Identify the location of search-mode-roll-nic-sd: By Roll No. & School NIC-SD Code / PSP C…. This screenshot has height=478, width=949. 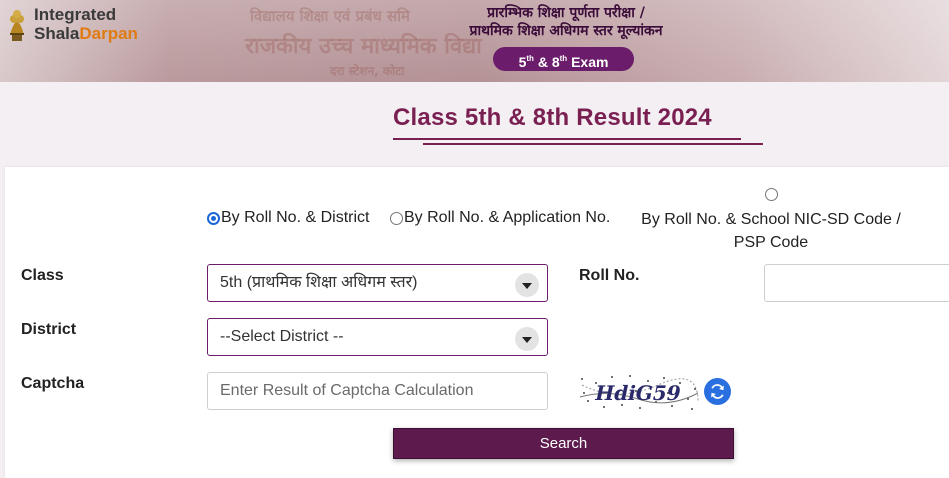
(771, 220).